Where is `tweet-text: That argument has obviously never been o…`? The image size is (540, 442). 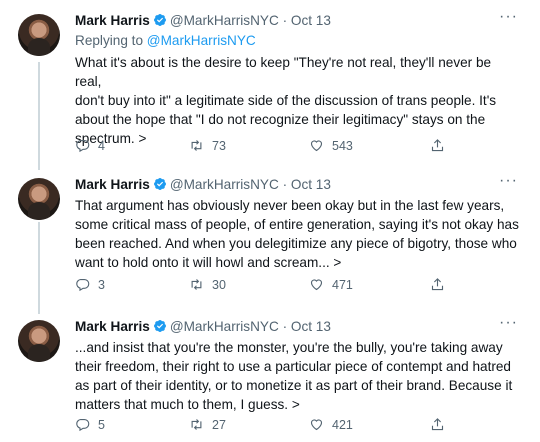
tweet-text: That argument has obviously never been o… is located at coordinates (297, 234).